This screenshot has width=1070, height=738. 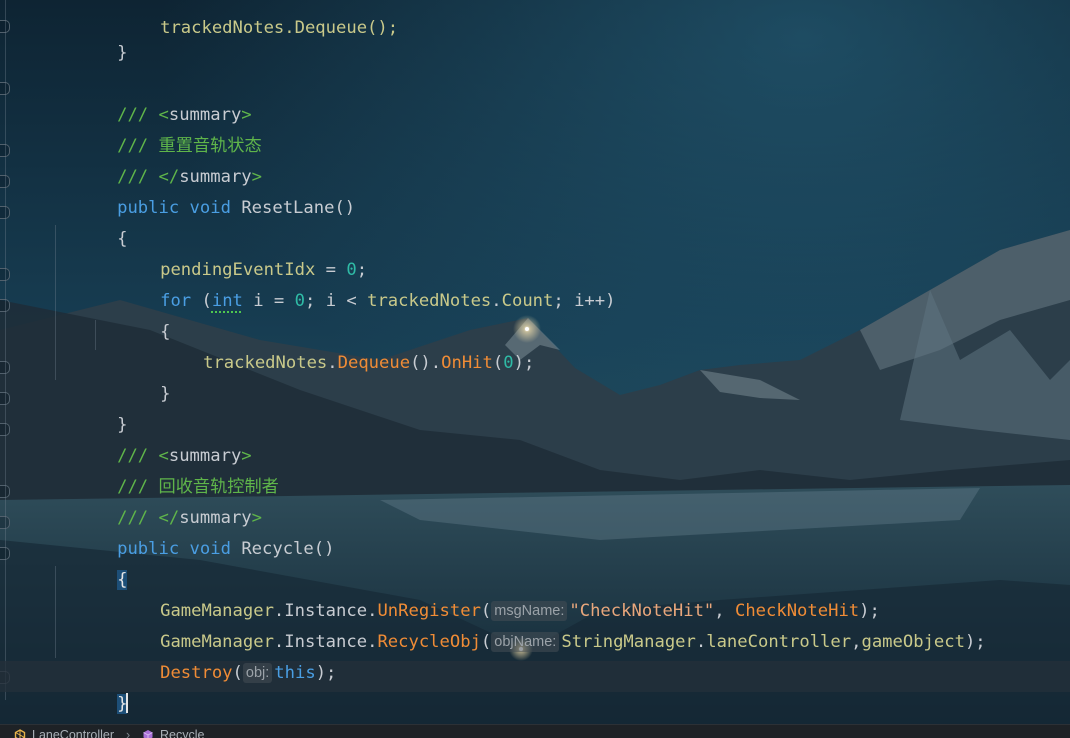 What do you see at coordinates (158, 130) in the screenshot?
I see `doc-comment-line: /// 重置音轨状态` at bounding box center [158, 130].